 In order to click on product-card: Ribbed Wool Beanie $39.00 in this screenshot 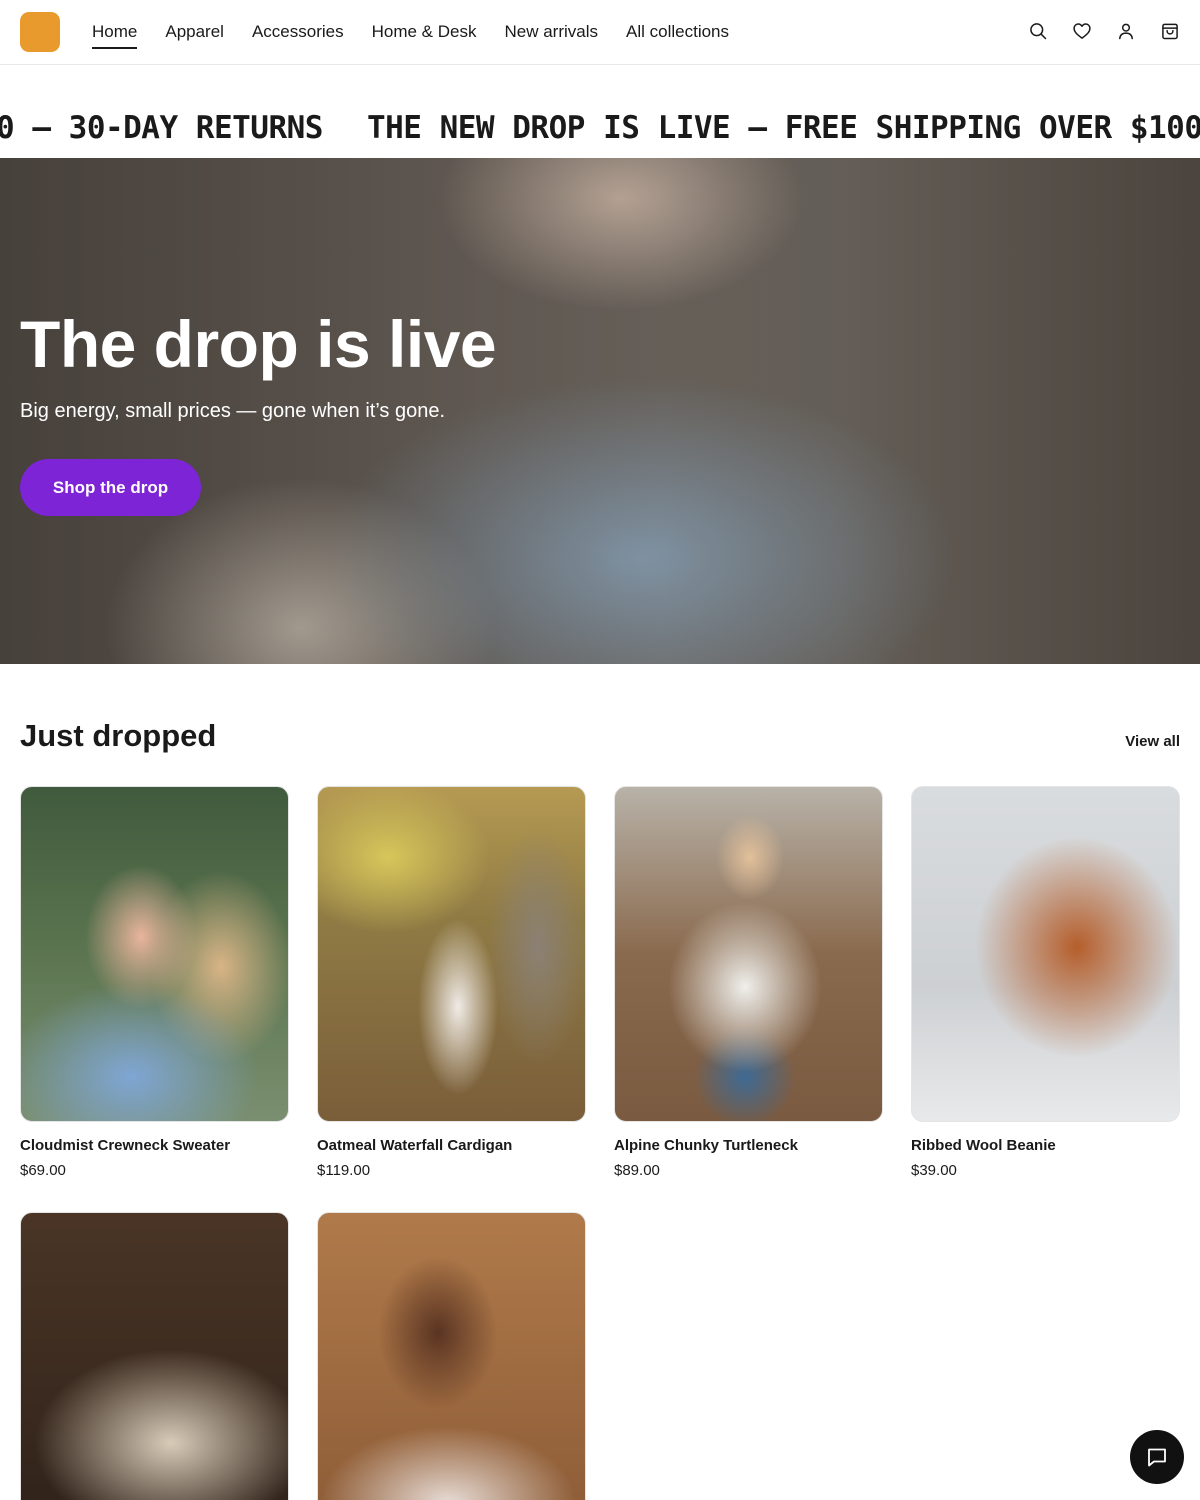, I will do `click(1045, 982)`.